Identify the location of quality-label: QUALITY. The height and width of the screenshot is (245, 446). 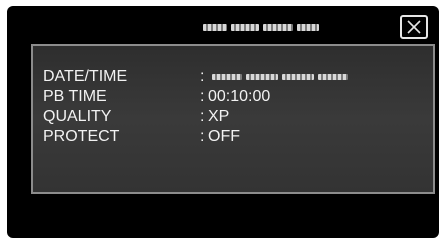
(77, 116).